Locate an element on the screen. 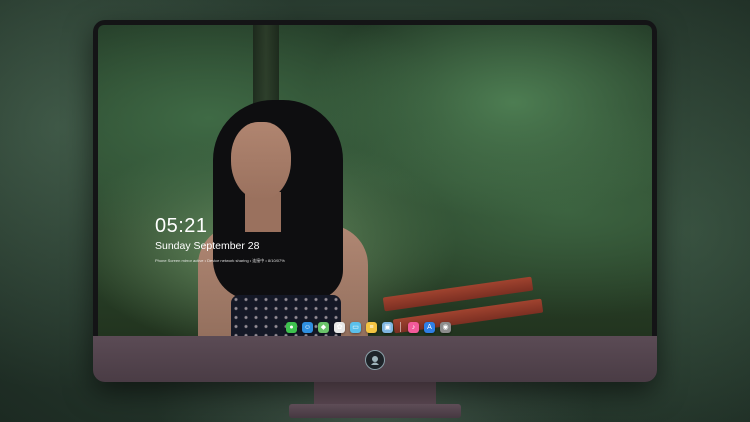  monitor-base is located at coordinates (375, 411).